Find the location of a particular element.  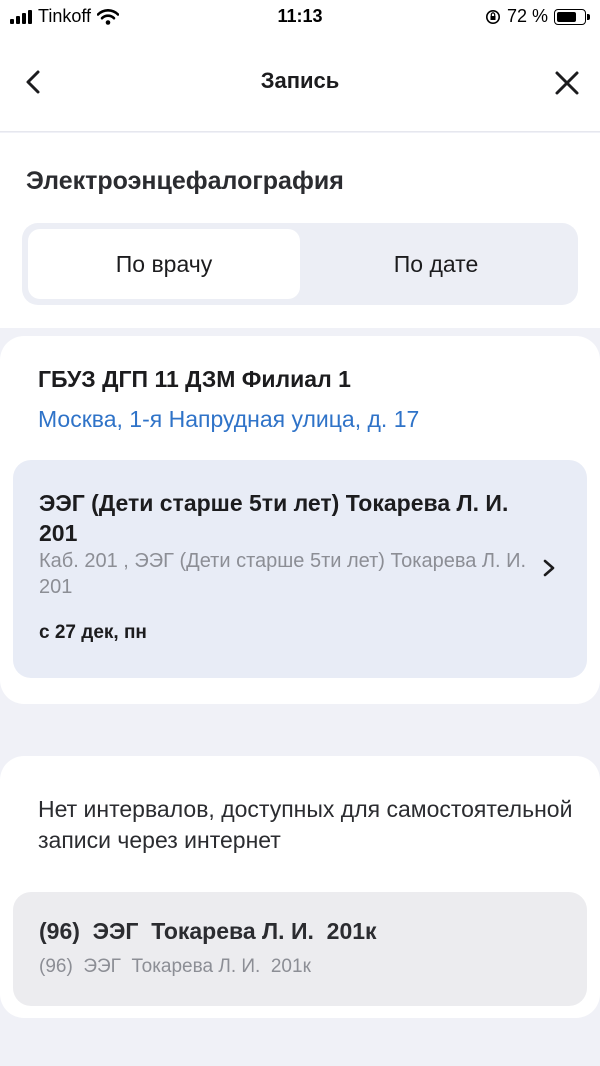

rotation-lock-icon is located at coordinates (492, 16).